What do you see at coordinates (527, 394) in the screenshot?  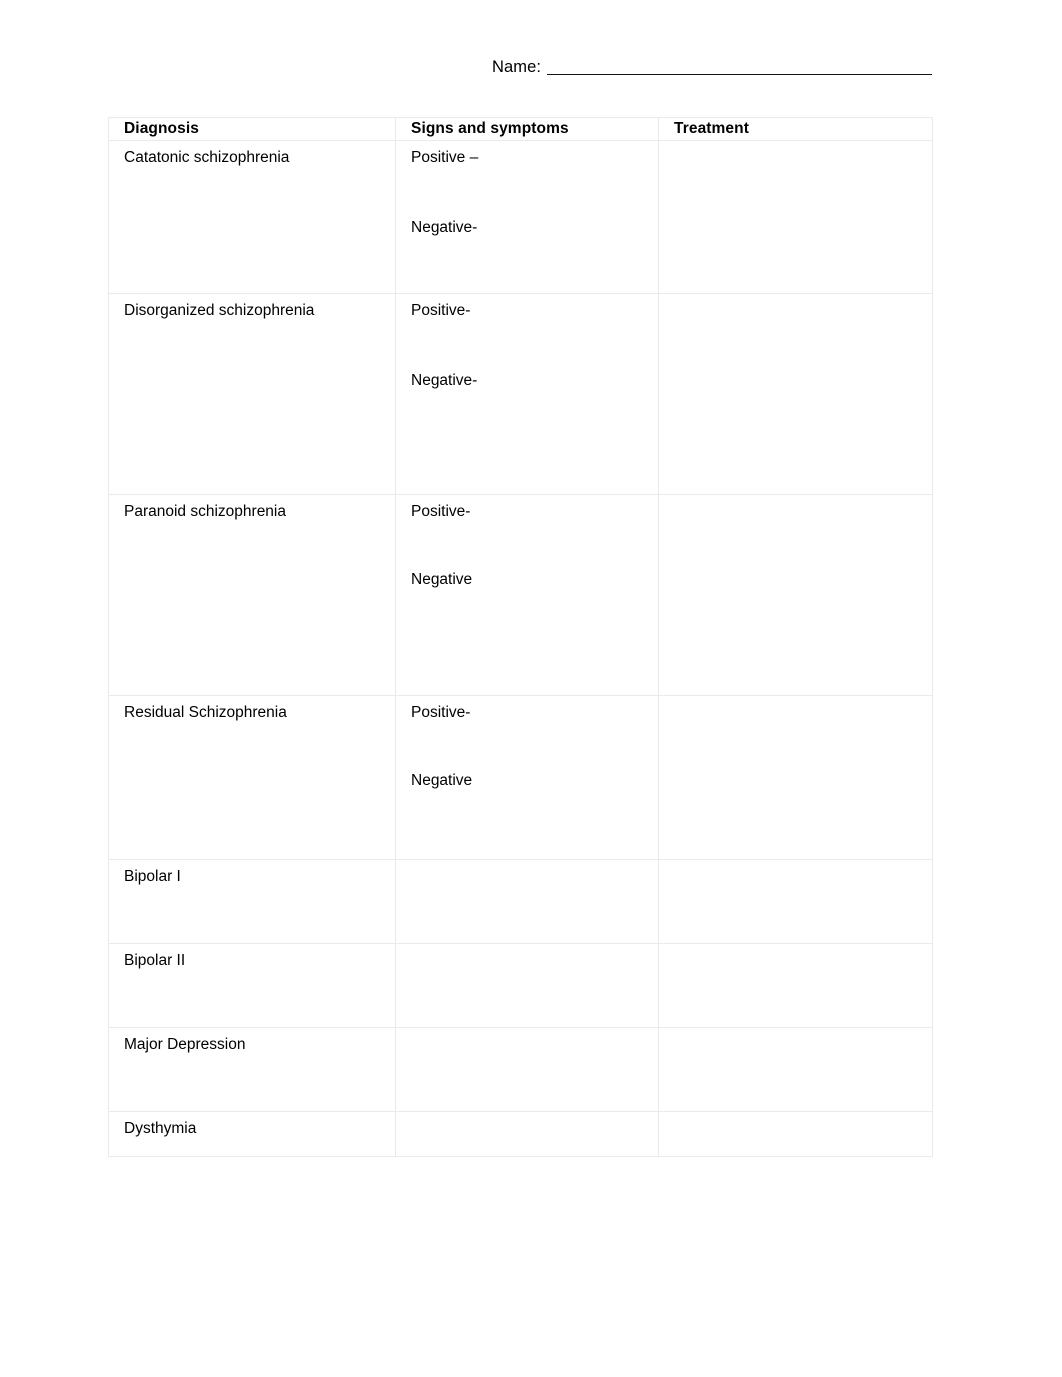 I see `cell-signs: Positive- Negative-` at bounding box center [527, 394].